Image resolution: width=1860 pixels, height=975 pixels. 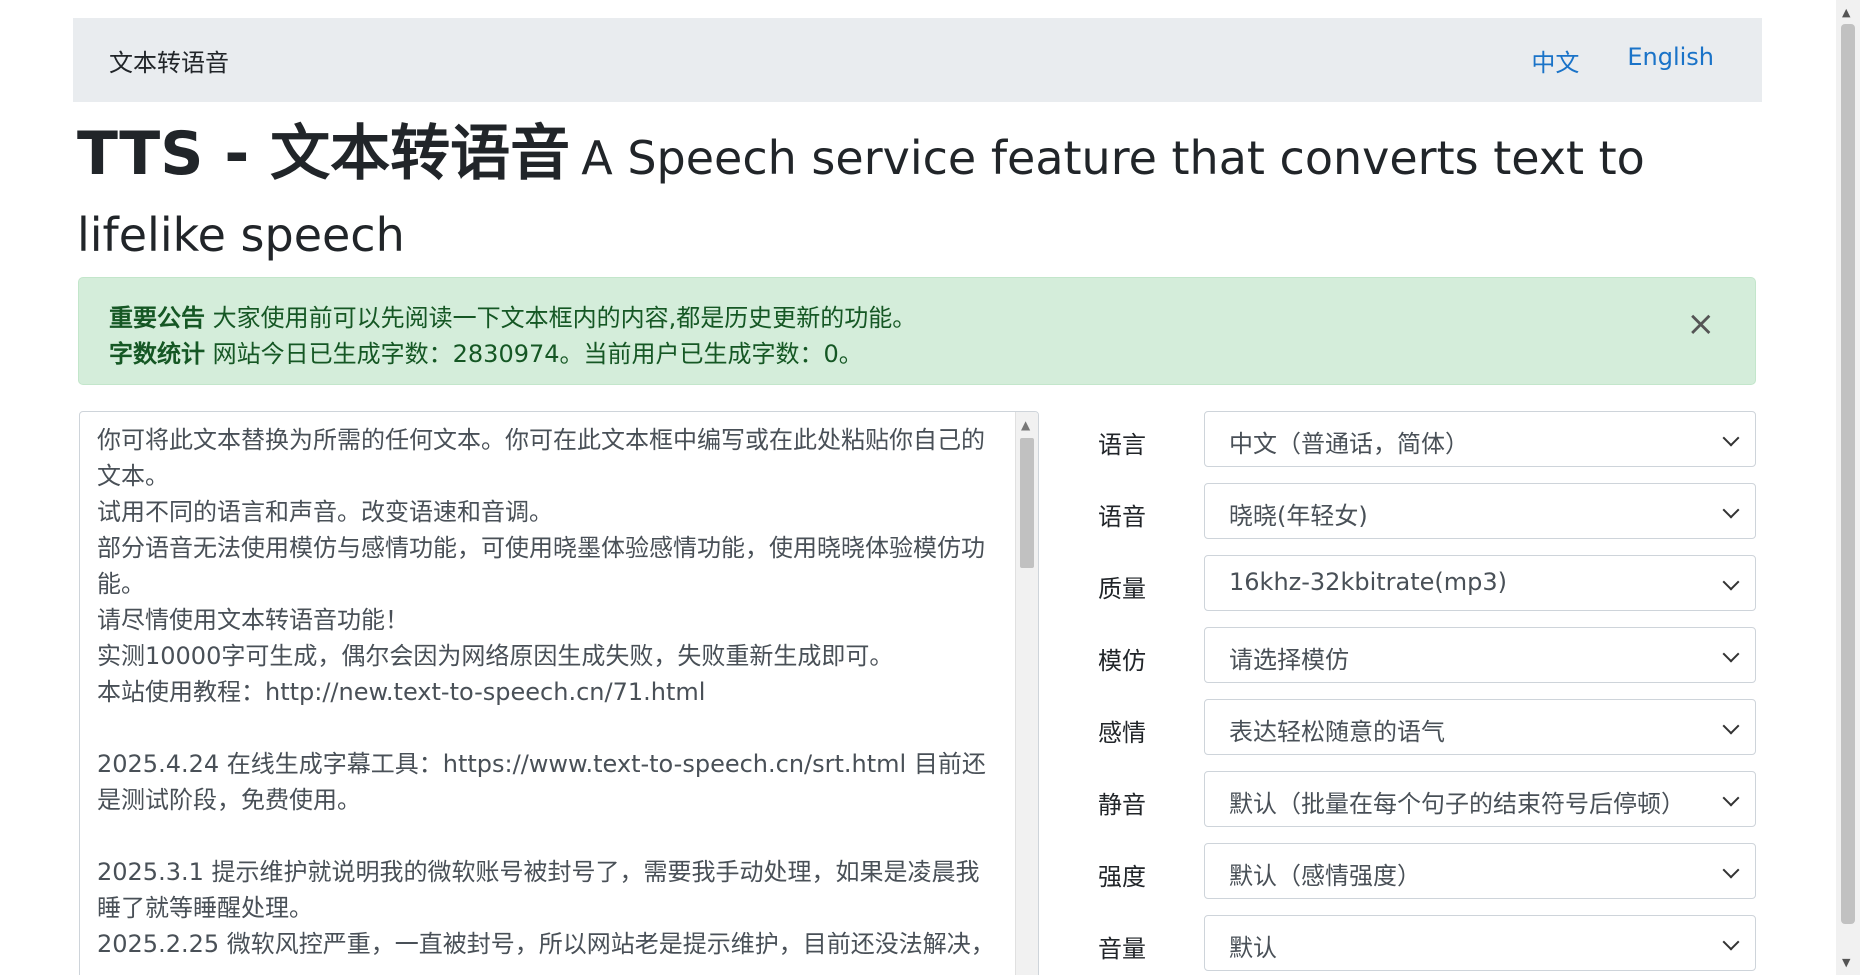 I want to click on quality-label: 质量, so click(x=1122, y=589).